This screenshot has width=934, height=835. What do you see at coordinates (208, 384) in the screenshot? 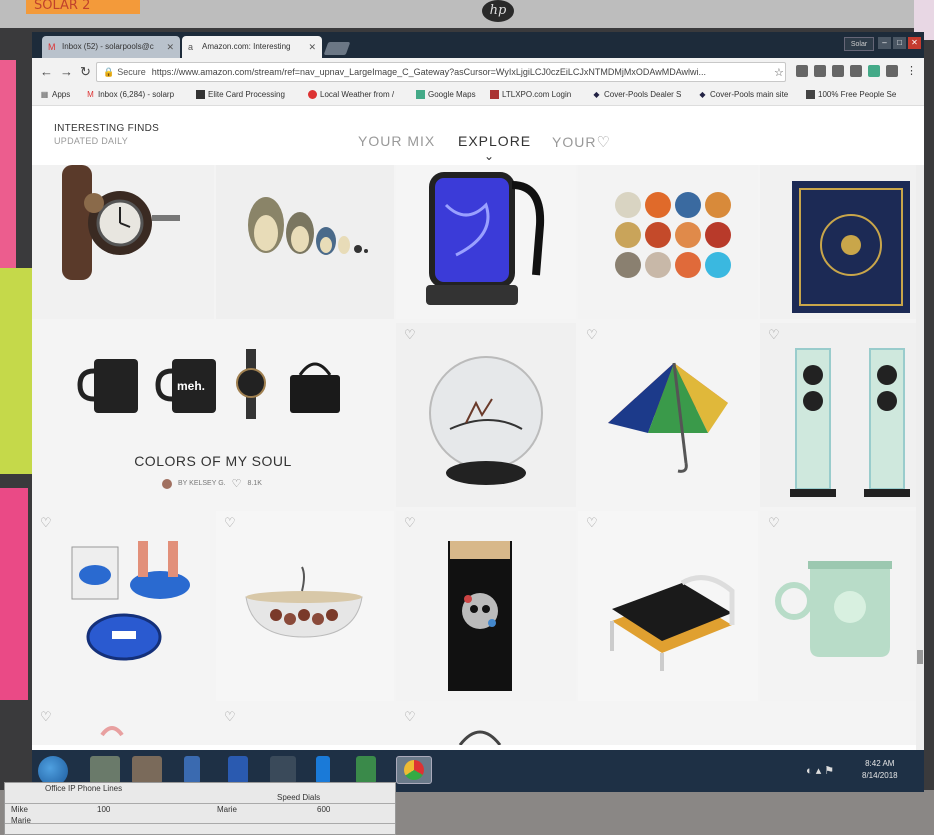
I see `collection-products-image` at bounding box center [208, 384].